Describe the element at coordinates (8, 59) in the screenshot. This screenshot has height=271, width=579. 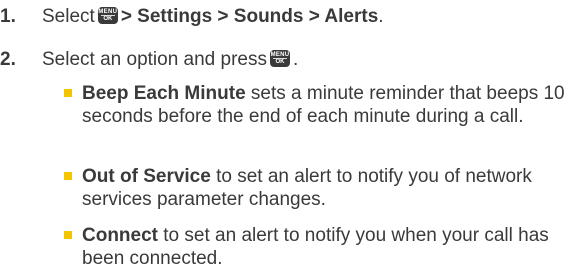
I see `step-number: 2.` at that location.